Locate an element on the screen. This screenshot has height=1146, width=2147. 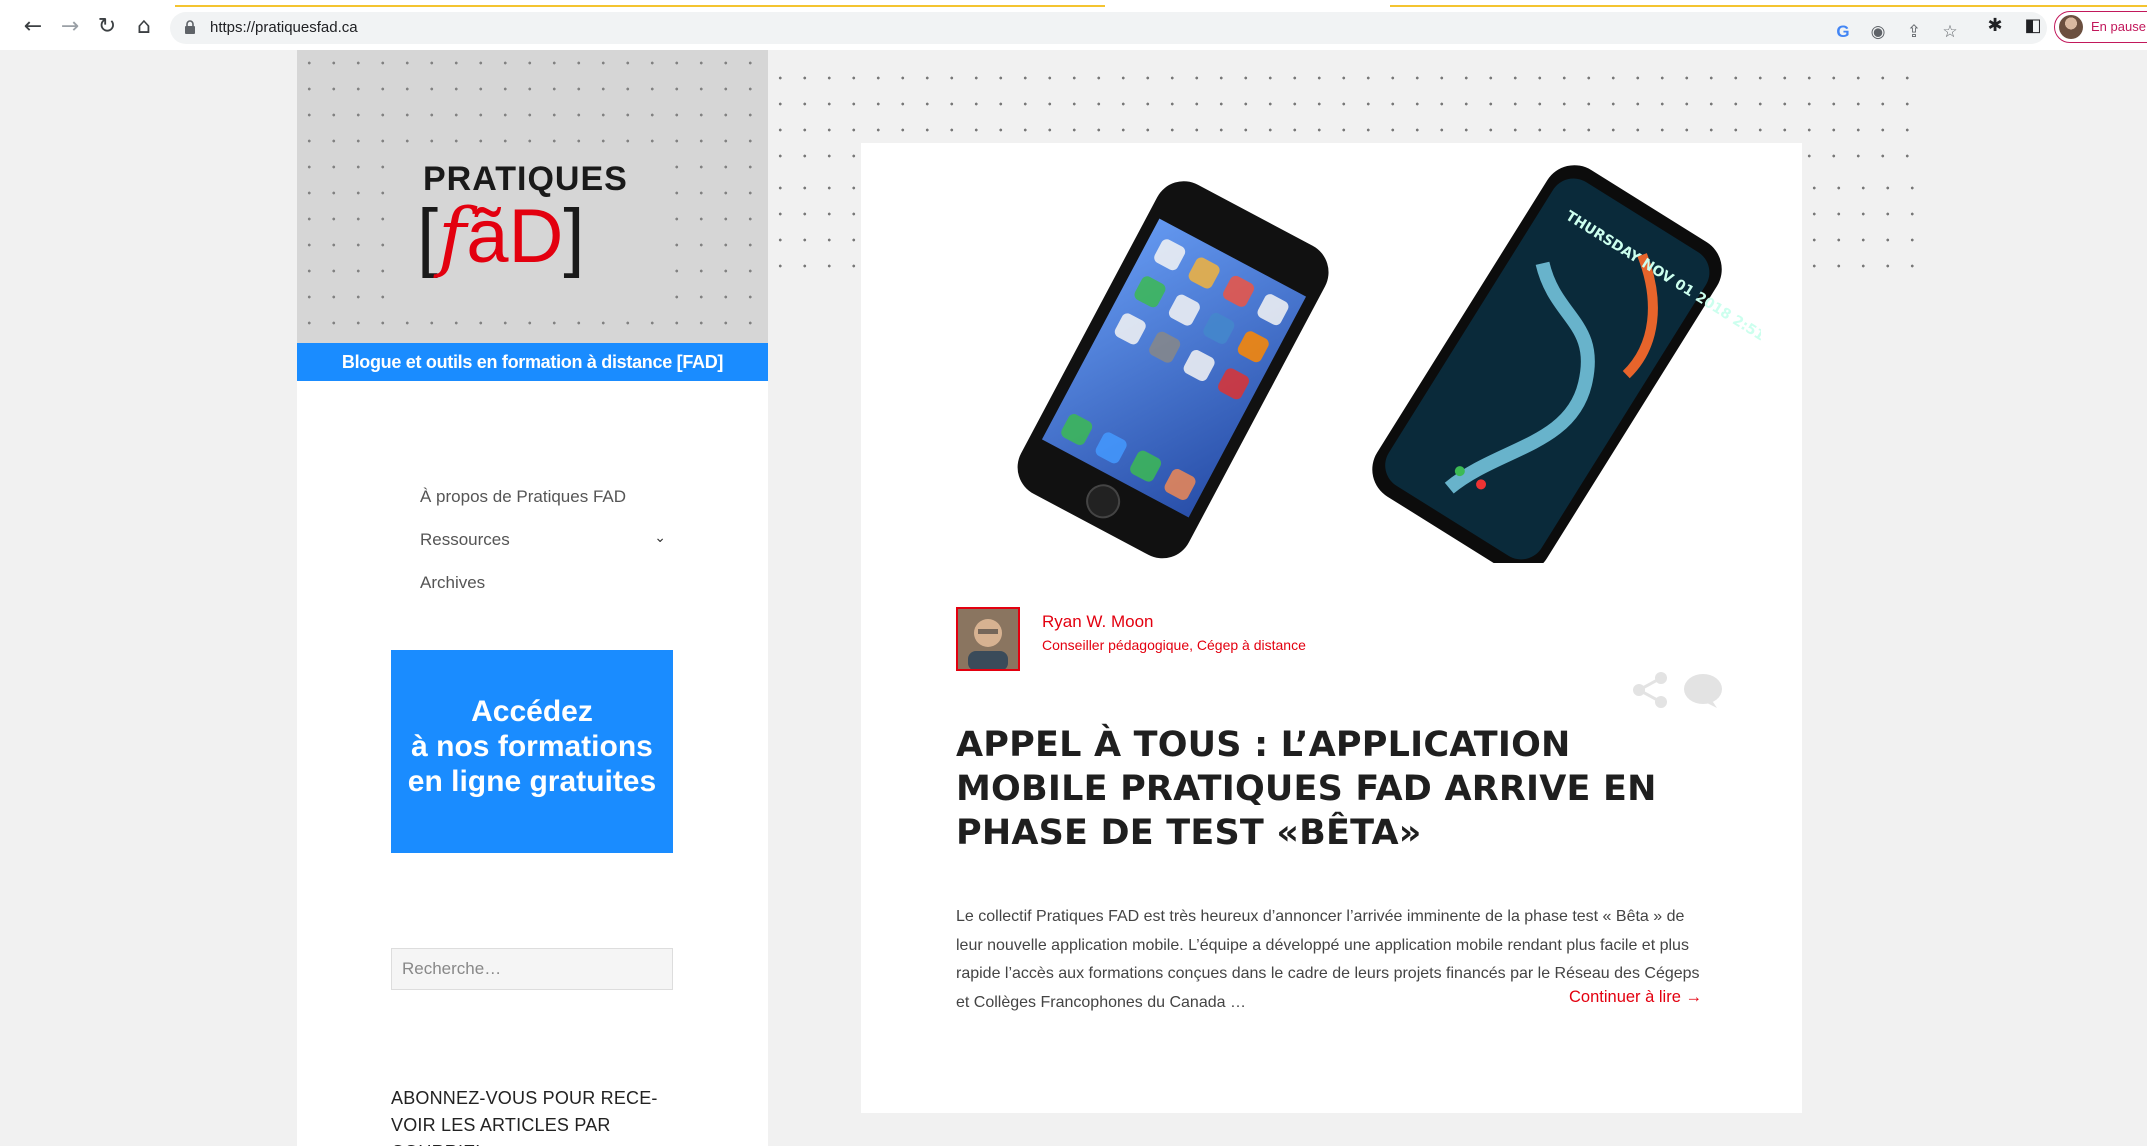
back-icon: ← is located at coordinates (33, 26).